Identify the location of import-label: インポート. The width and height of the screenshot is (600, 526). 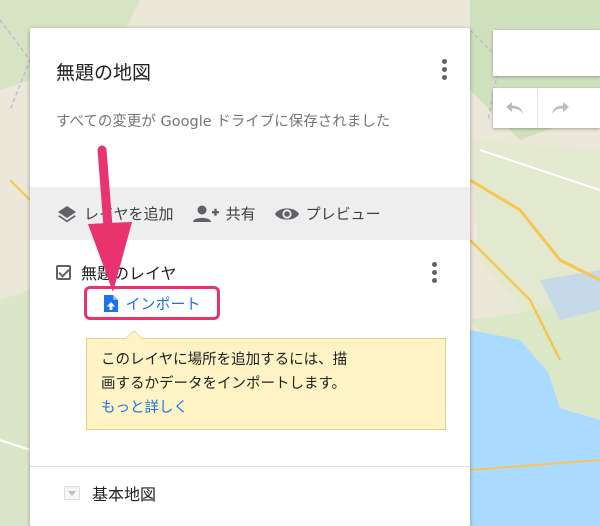
(163, 303).